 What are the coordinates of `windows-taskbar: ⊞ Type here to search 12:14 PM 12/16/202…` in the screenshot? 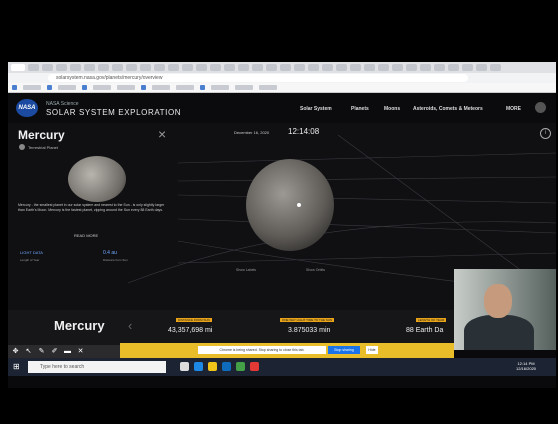 It's located at (282, 367).